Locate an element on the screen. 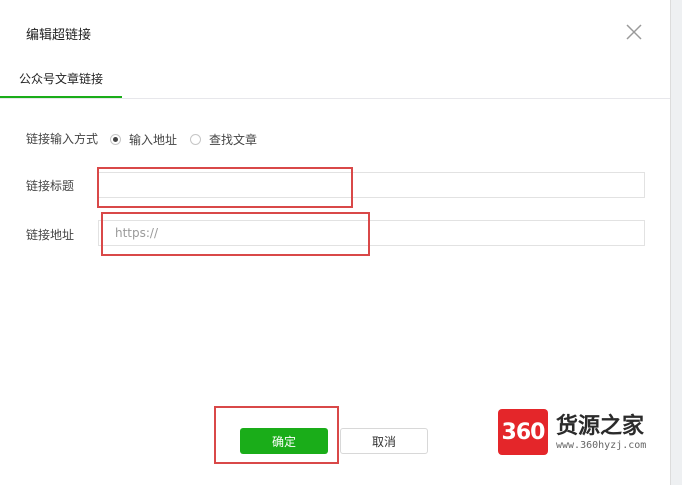 This screenshot has width=682, height=485. radio-checked-icon is located at coordinates (115, 139).